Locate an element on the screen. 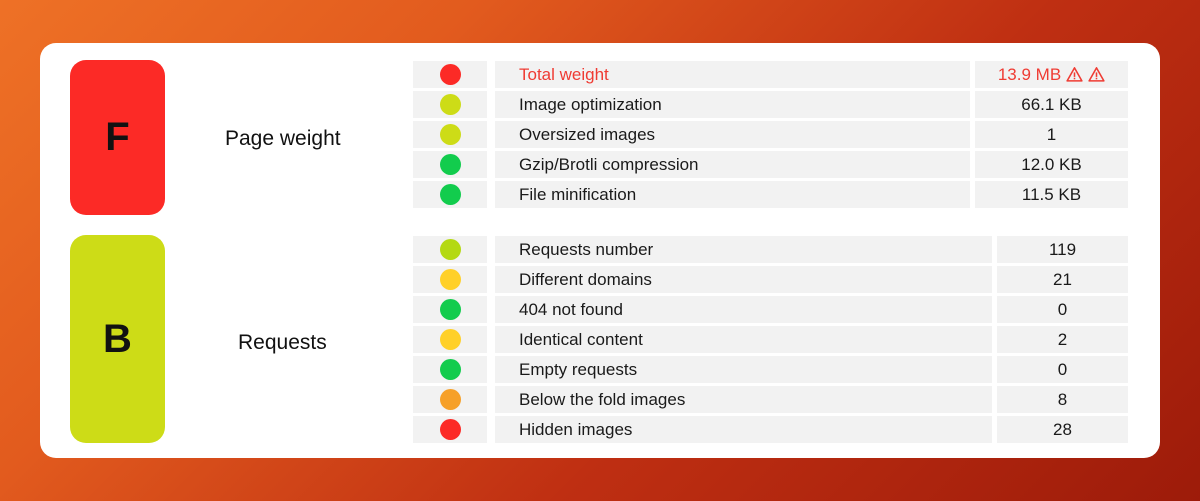  metric-value-cell: 28 is located at coordinates (1062, 429).